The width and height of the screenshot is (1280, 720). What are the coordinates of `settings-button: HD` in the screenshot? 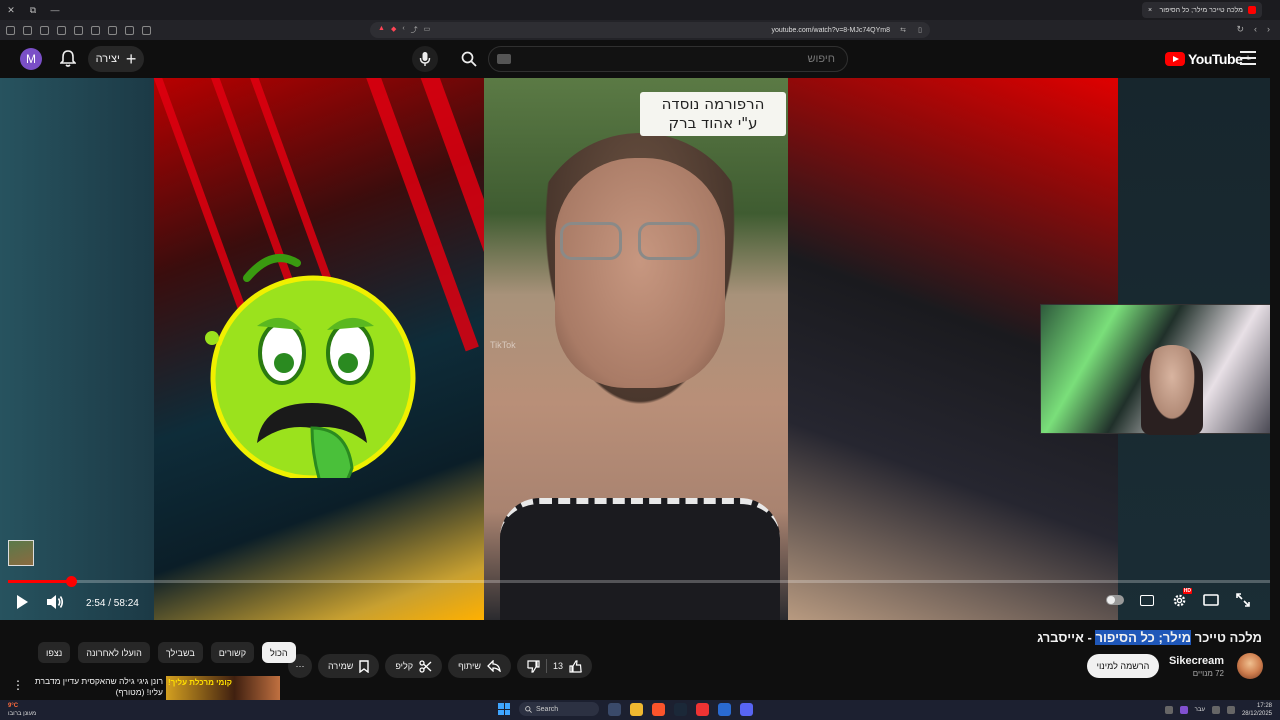 It's located at (1181, 598).